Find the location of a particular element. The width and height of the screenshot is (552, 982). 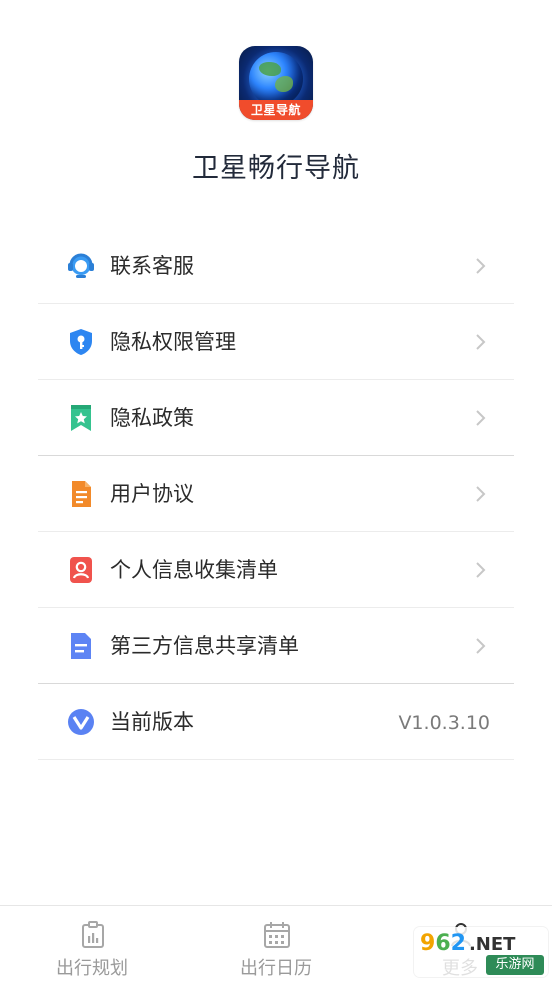

tab-label: 出行规划 is located at coordinates (92, 968).